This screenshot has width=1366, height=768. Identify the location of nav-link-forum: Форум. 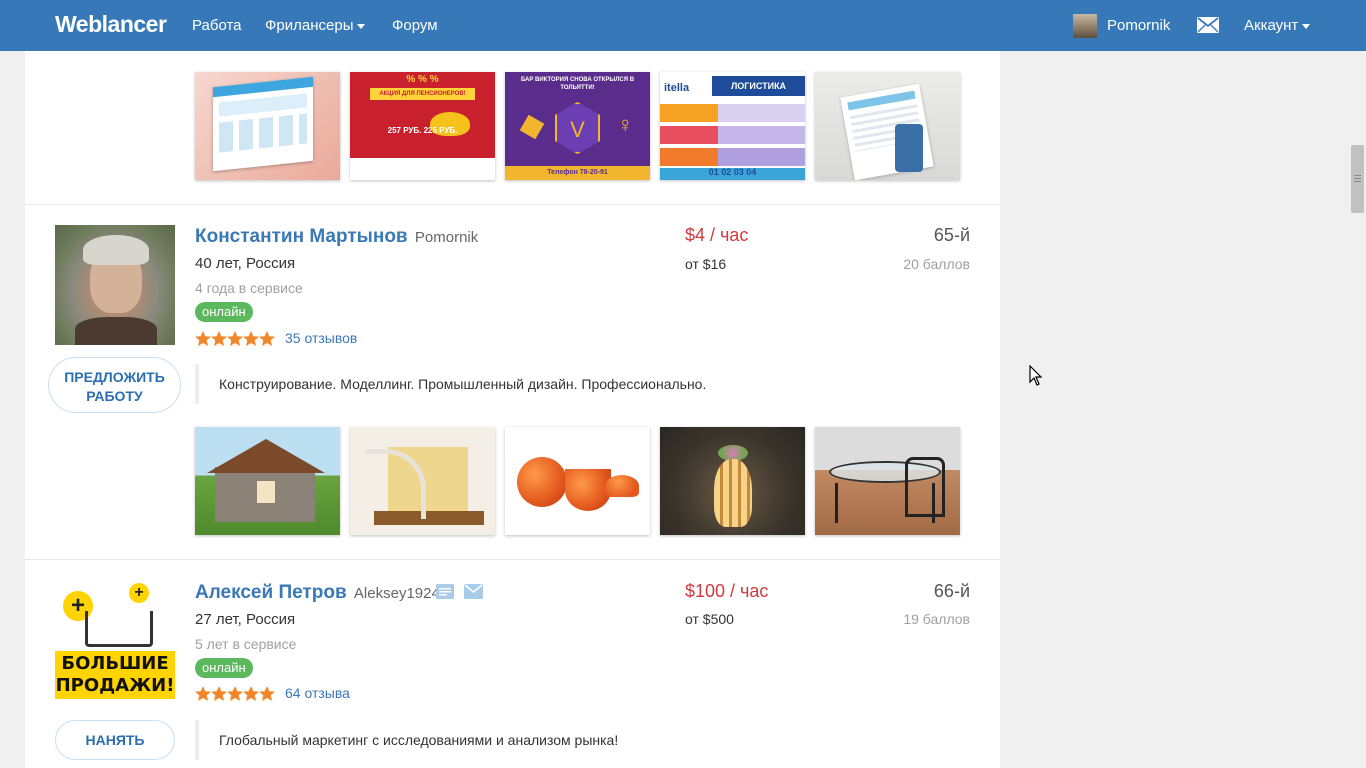
(415, 25).